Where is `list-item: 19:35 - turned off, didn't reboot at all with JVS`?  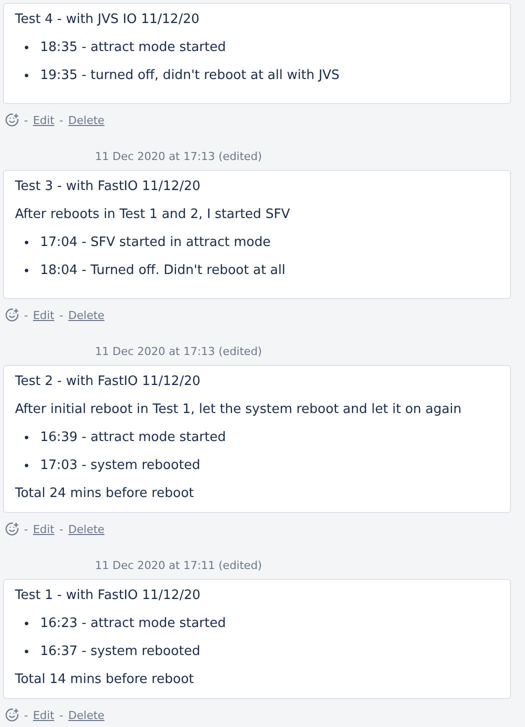 list-item: 19:35 - turned off, didn't reboot at all with JVS is located at coordinates (190, 76).